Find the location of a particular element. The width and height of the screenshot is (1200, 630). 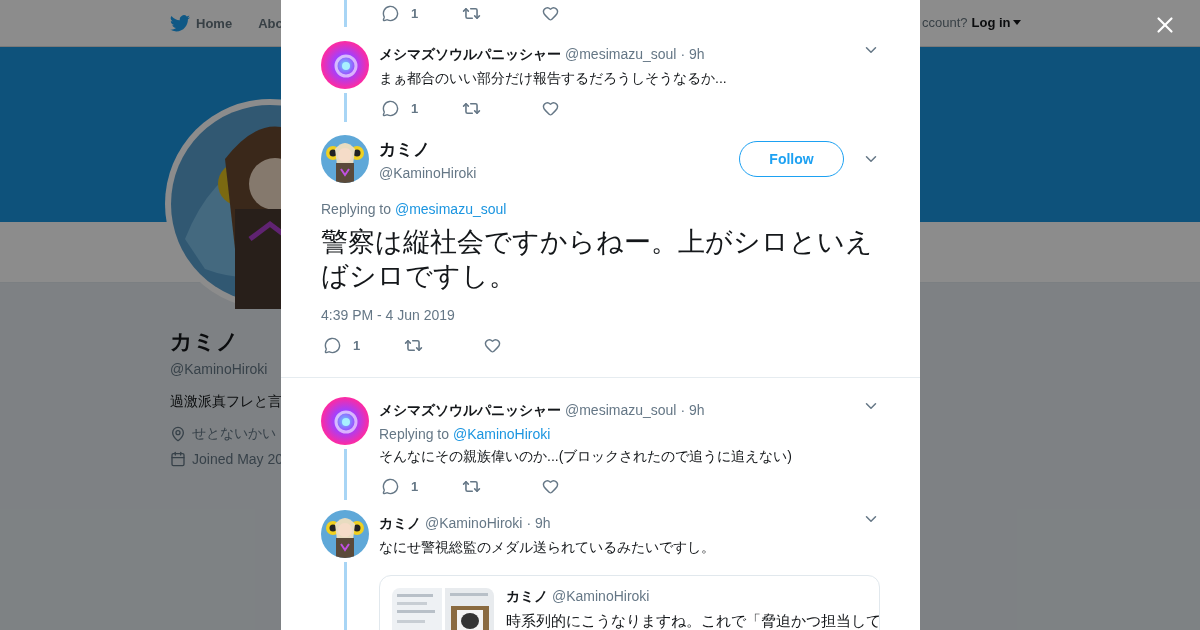

replying-to-text: Replying to @KaminoHiroki is located at coordinates (465, 434).